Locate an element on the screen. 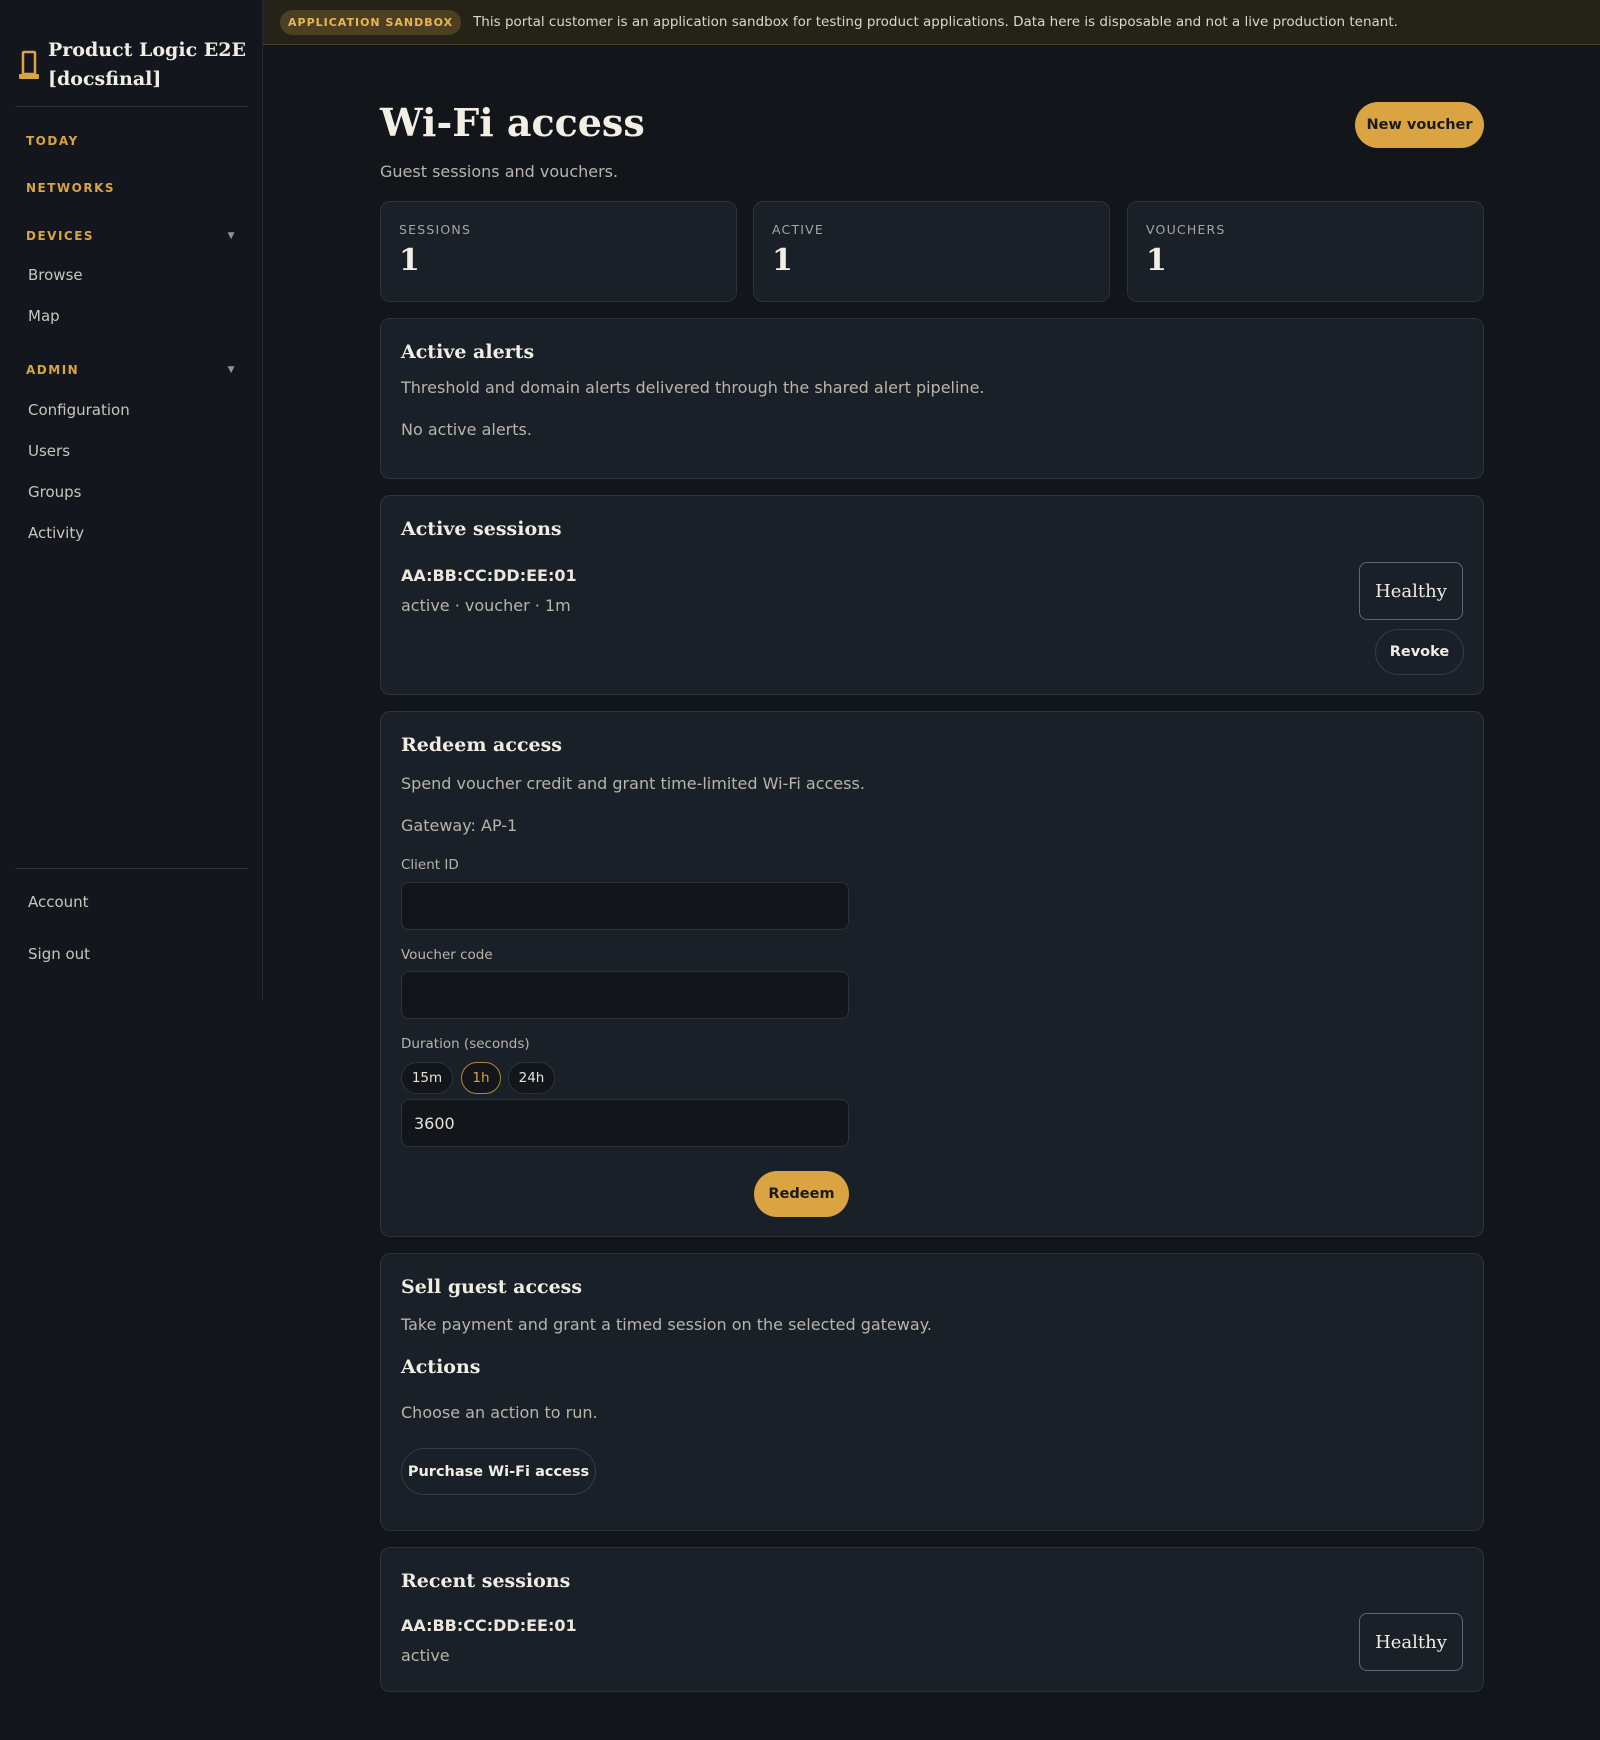 The image size is (1600, 1740). duration-input is located at coordinates (625, 1123).